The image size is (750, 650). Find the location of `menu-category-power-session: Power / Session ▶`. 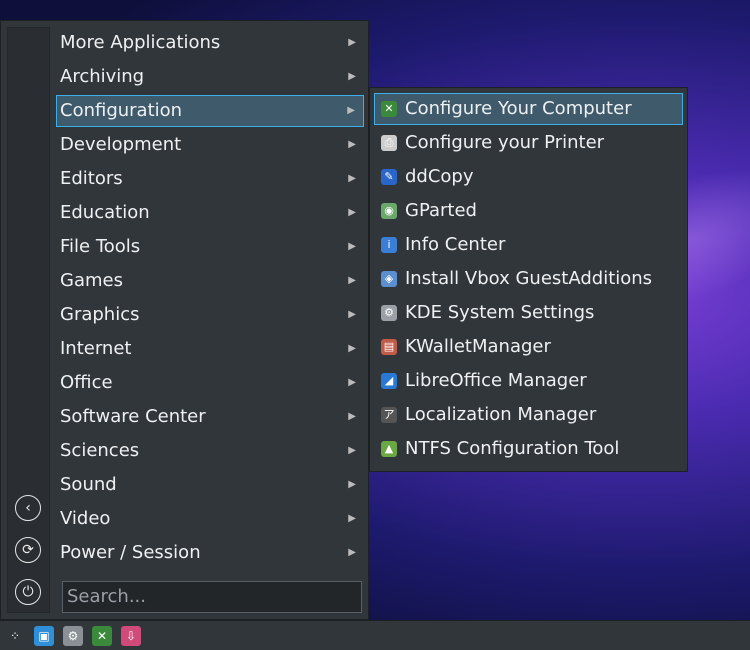

menu-category-power-session: Power / Session ▶ is located at coordinates (210, 553).